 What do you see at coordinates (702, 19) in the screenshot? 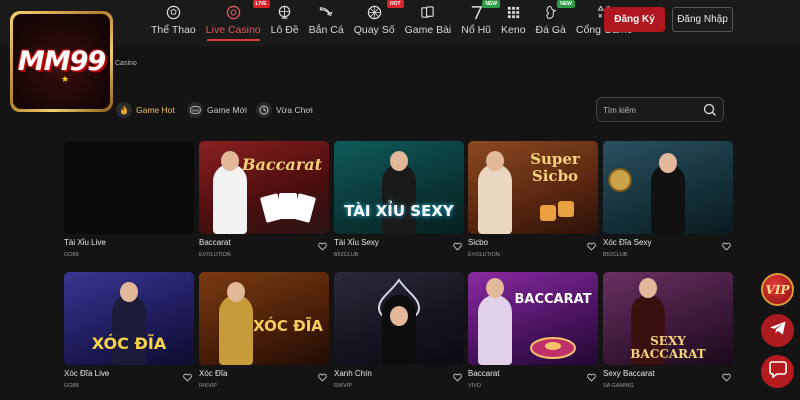
I see `login-button: Đăng Nhập` at bounding box center [702, 19].